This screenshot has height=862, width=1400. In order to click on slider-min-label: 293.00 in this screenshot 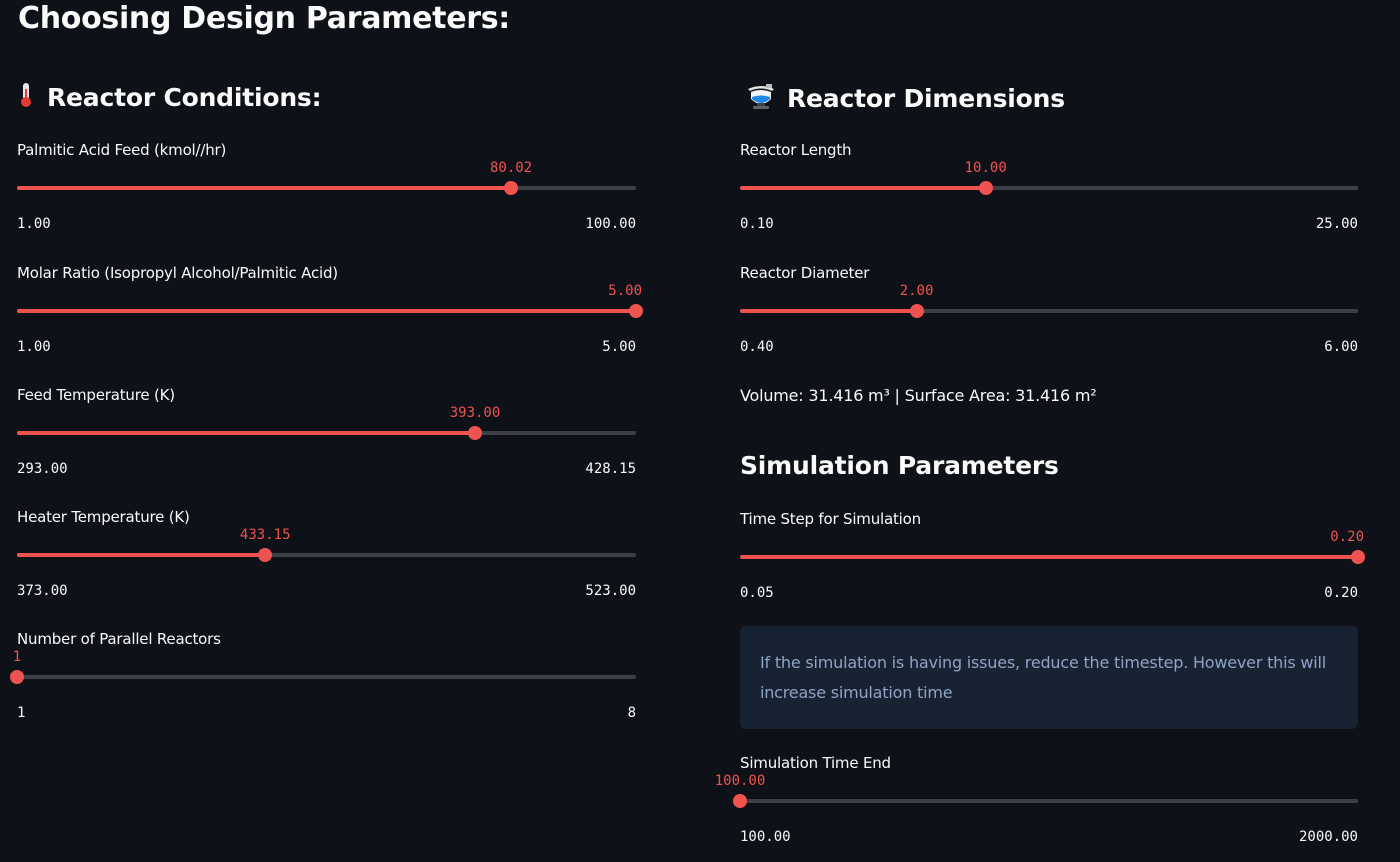, I will do `click(42, 469)`.